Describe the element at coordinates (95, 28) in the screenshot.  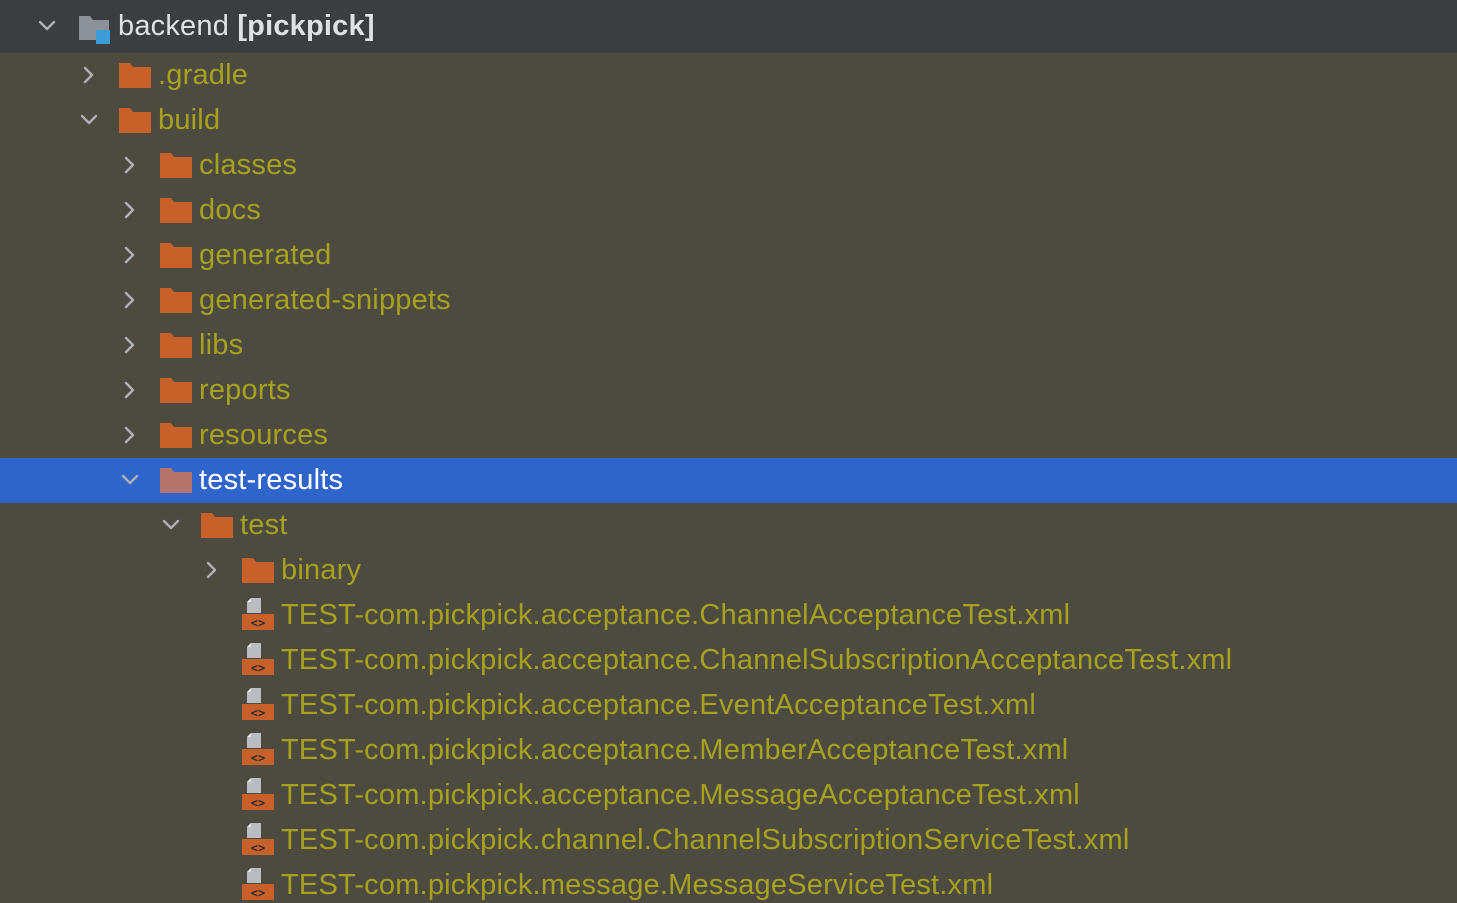
I see `module-folder-icon` at that location.